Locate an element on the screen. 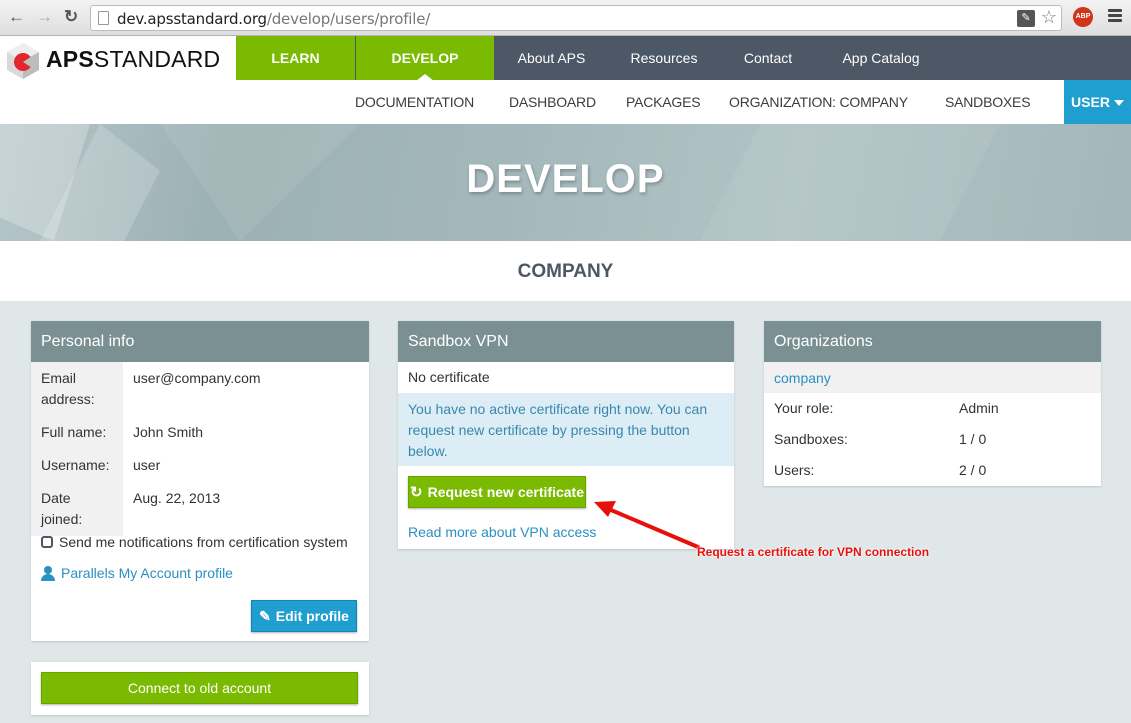 The width and height of the screenshot is (1131, 723). info-value: John Smith is located at coordinates (168, 432).